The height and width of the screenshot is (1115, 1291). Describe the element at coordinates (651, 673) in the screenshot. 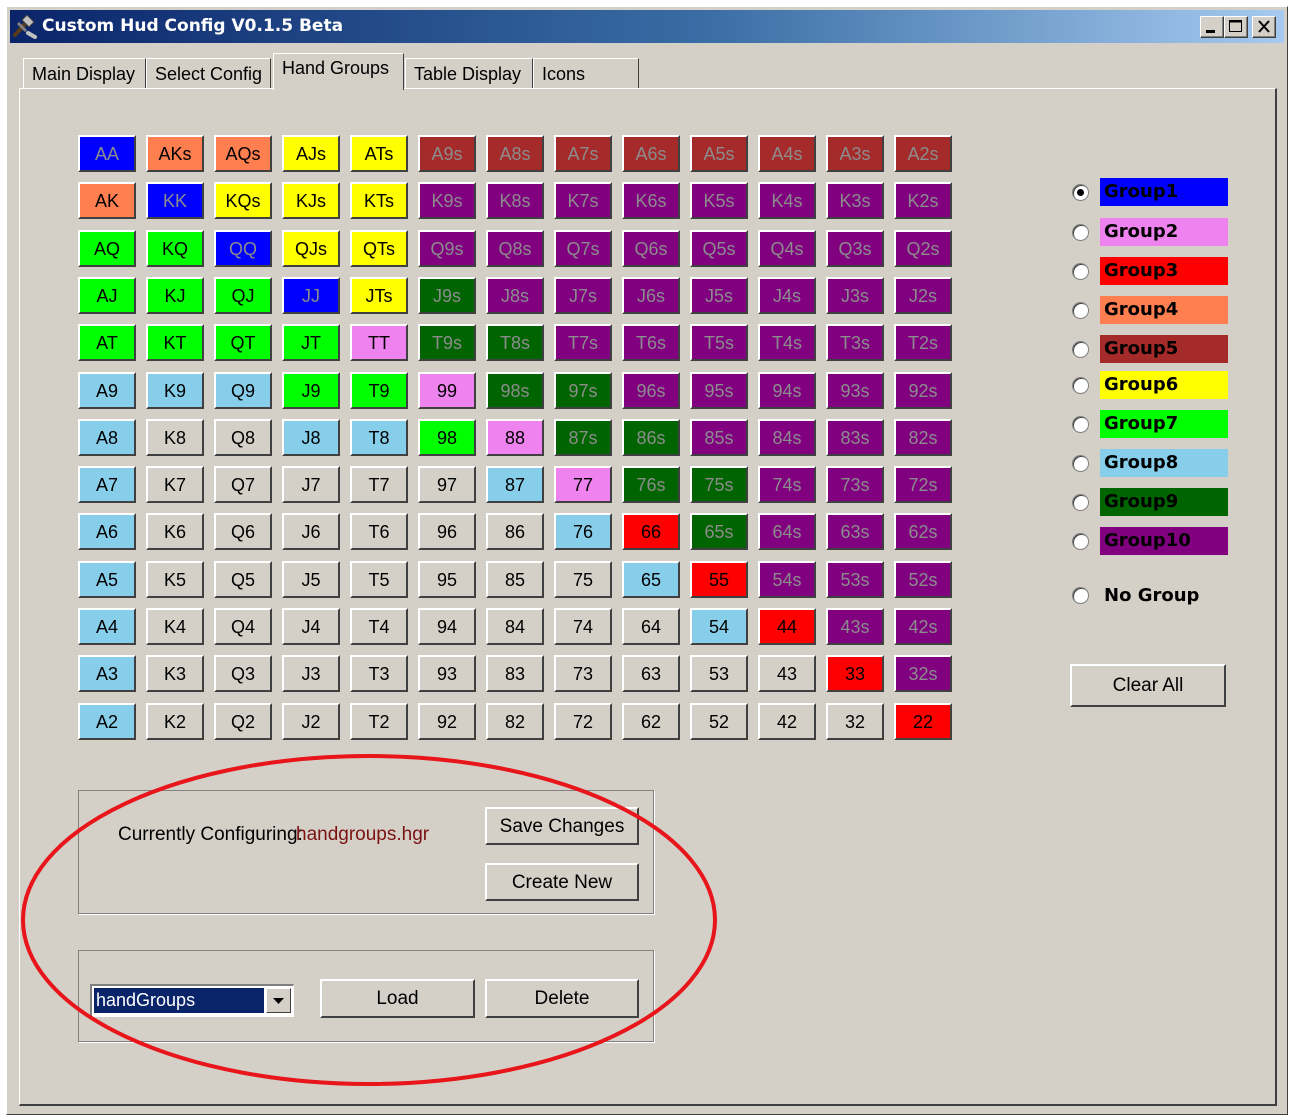

I see `hand-cell: 63` at that location.